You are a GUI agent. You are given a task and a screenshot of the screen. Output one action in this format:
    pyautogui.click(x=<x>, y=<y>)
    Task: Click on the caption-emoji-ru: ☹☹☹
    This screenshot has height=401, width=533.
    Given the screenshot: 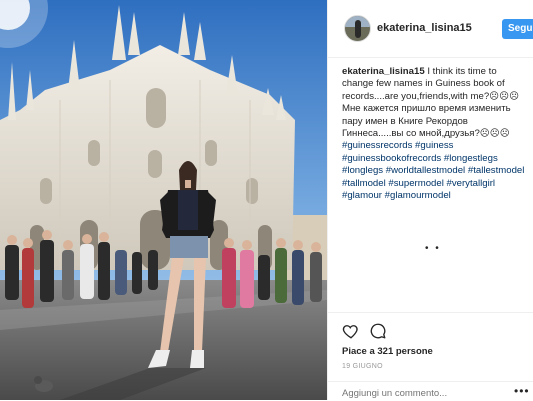 What is the action you would take?
    pyautogui.click(x=494, y=134)
    